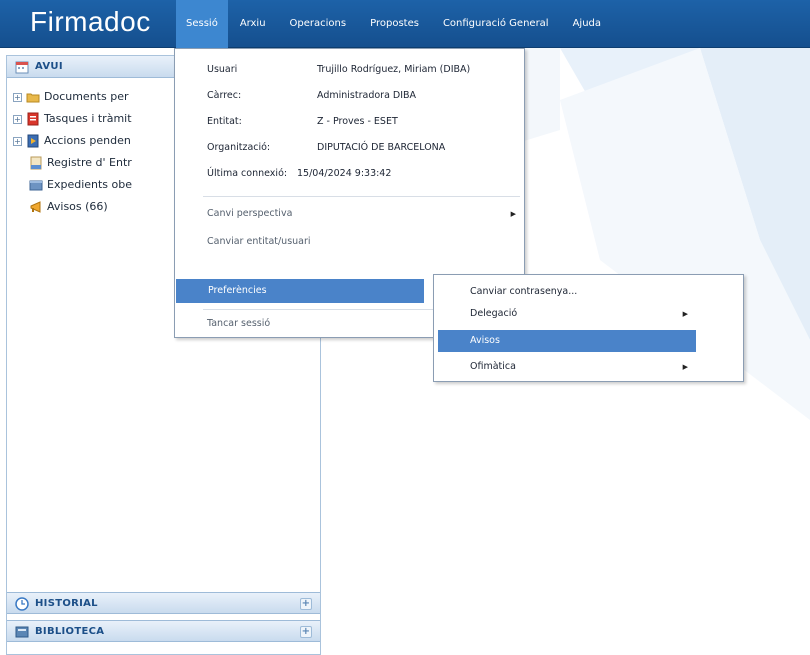 The width and height of the screenshot is (810, 655). What do you see at coordinates (22, 632) in the screenshot?
I see `library-icon` at bounding box center [22, 632].